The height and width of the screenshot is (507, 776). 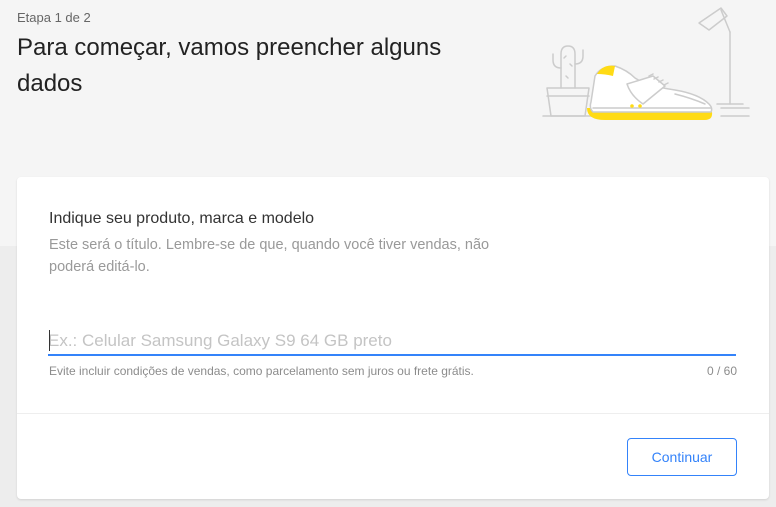 What do you see at coordinates (646, 63) in the screenshot?
I see `sneaker-illustration-icon` at bounding box center [646, 63].